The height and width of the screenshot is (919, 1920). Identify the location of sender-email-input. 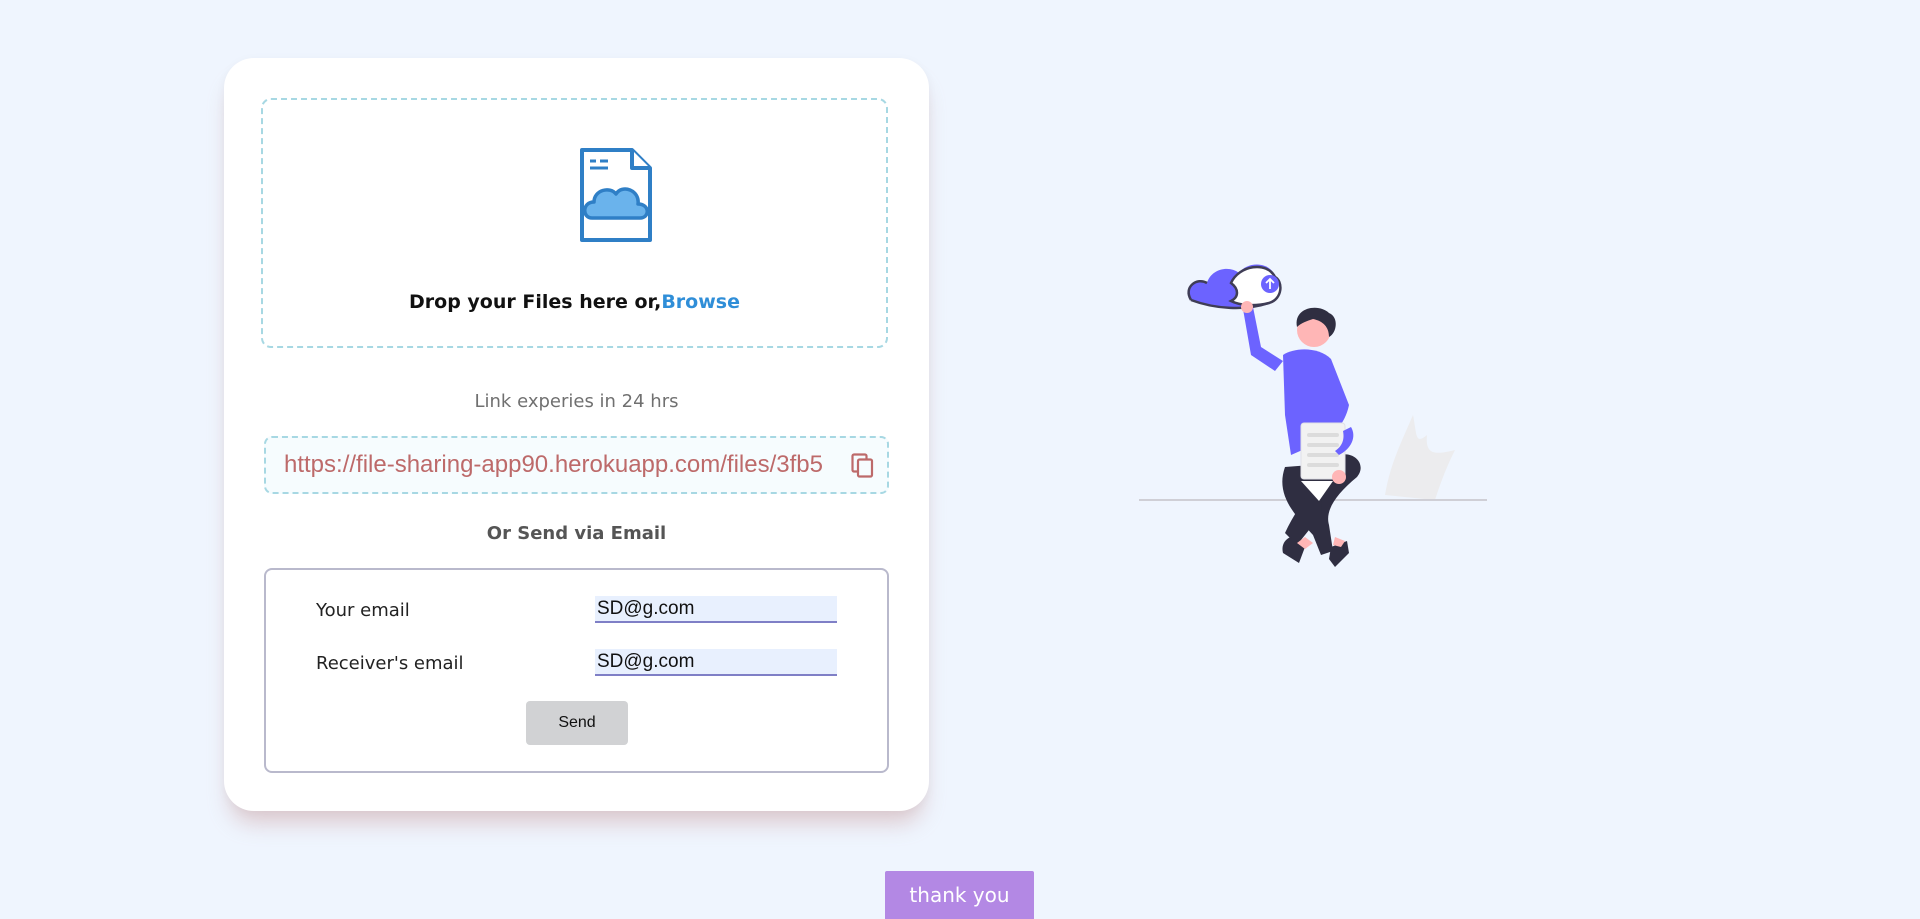
(716, 609).